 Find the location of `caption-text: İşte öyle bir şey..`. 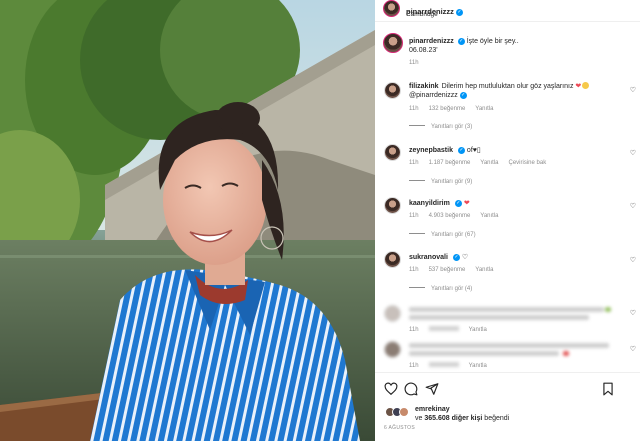

caption-text: İşte öyle bir şey.. is located at coordinates (492, 41).